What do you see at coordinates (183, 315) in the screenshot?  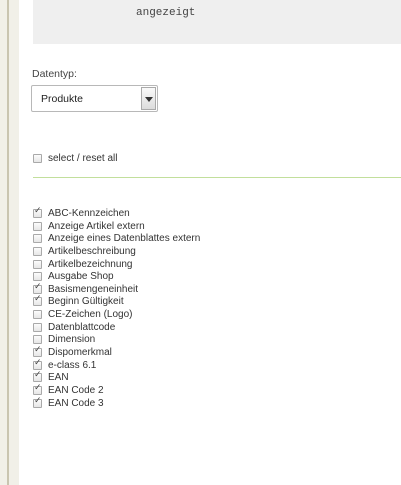 I see `field-row: CE-Zeichen (Logo)` at bounding box center [183, 315].